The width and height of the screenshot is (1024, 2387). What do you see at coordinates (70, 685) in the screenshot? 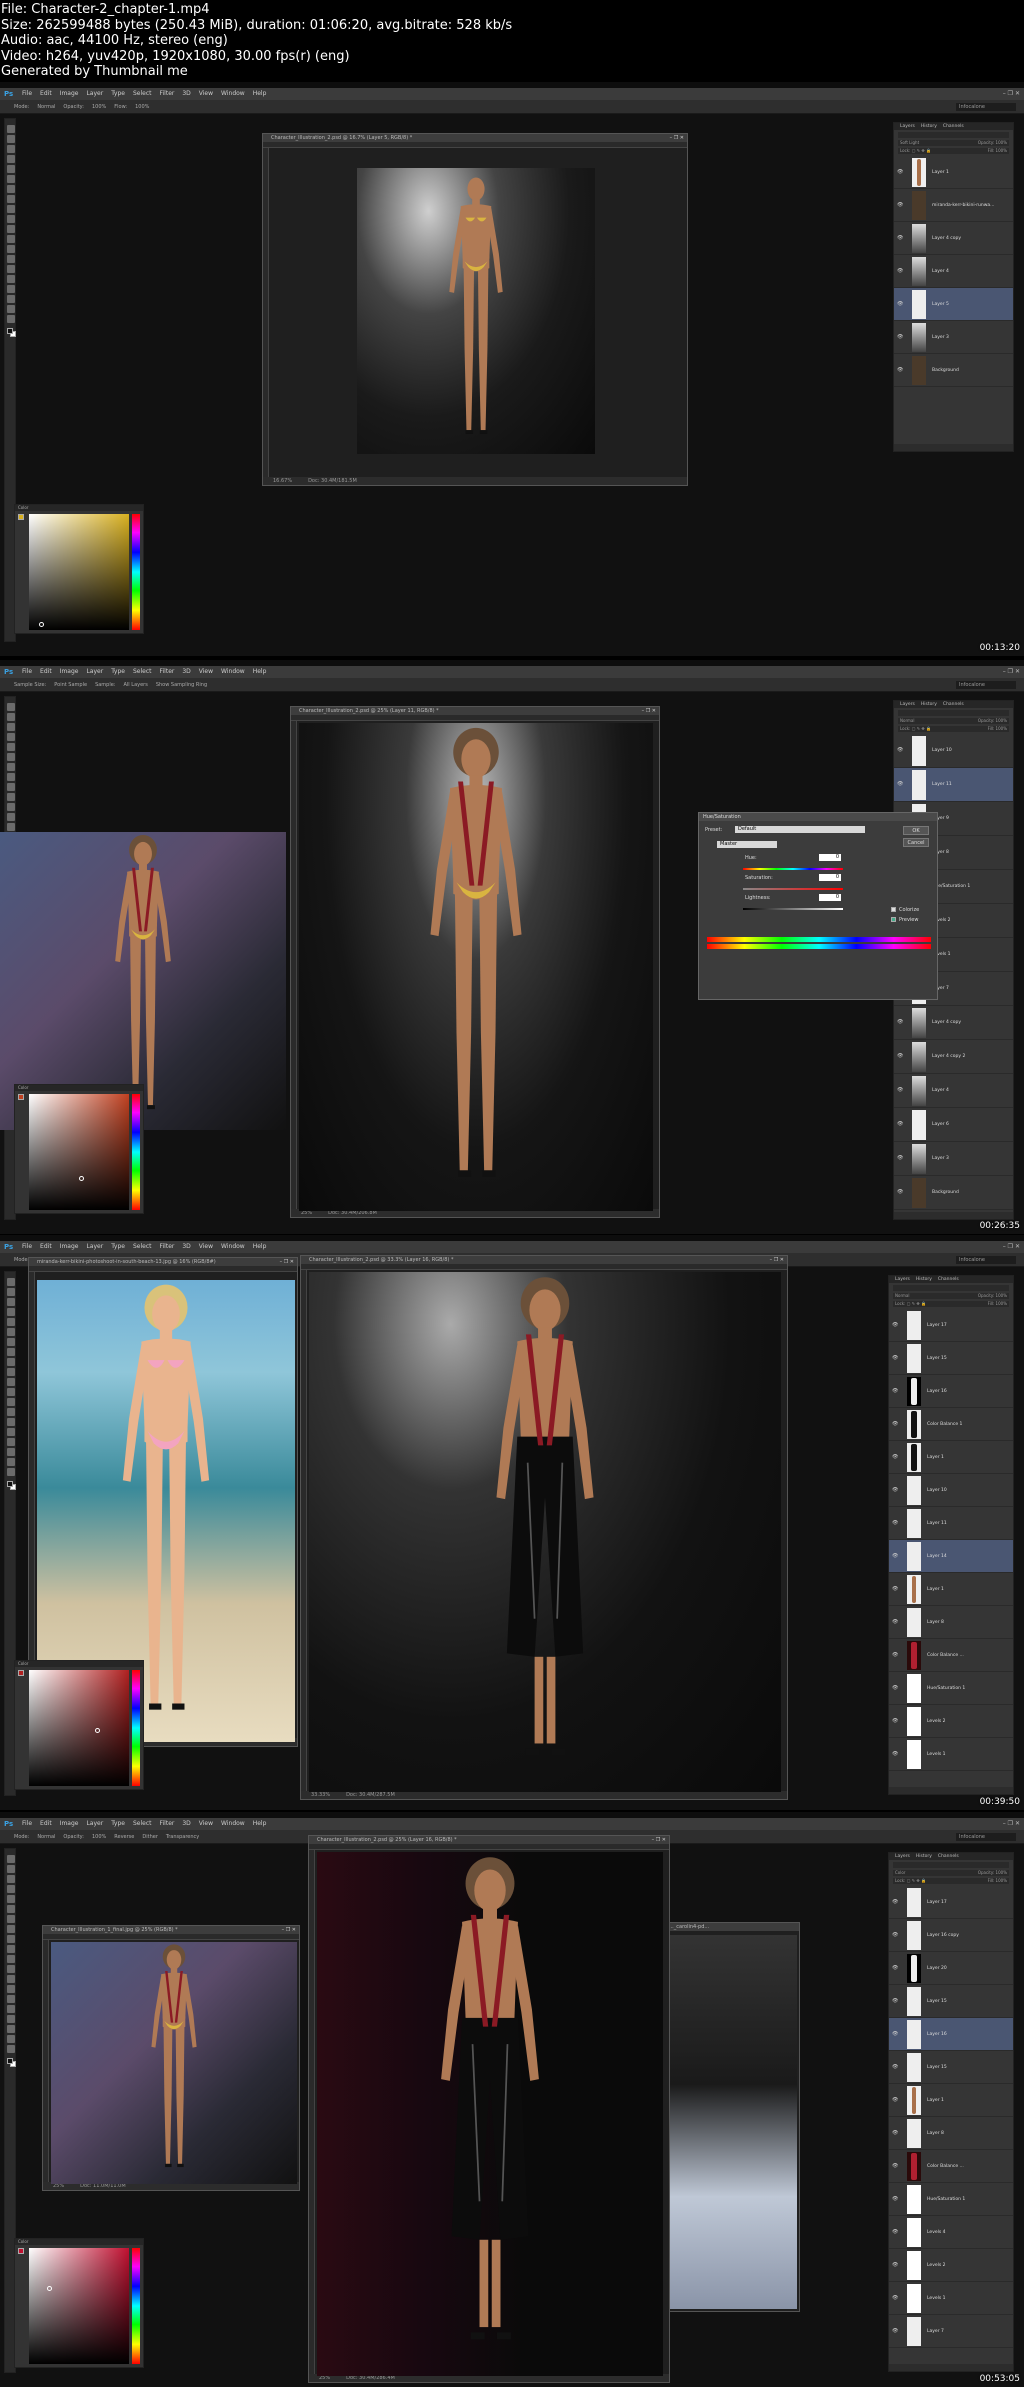
I see `option-item: Point Sample` at bounding box center [70, 685].